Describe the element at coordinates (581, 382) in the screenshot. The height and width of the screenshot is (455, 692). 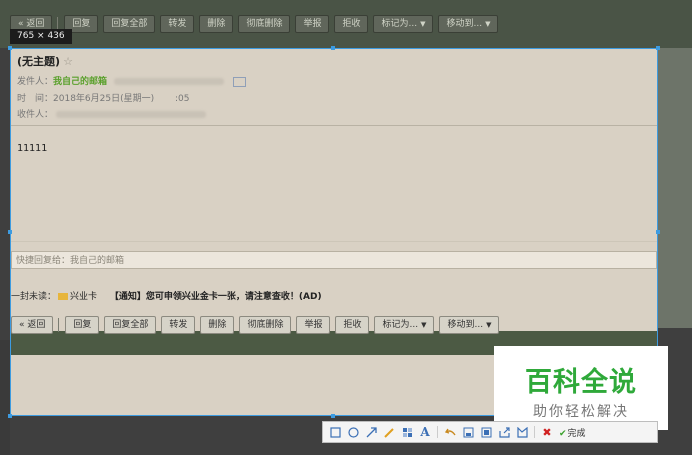
I see `watermark-title: 百科全说` at that location.